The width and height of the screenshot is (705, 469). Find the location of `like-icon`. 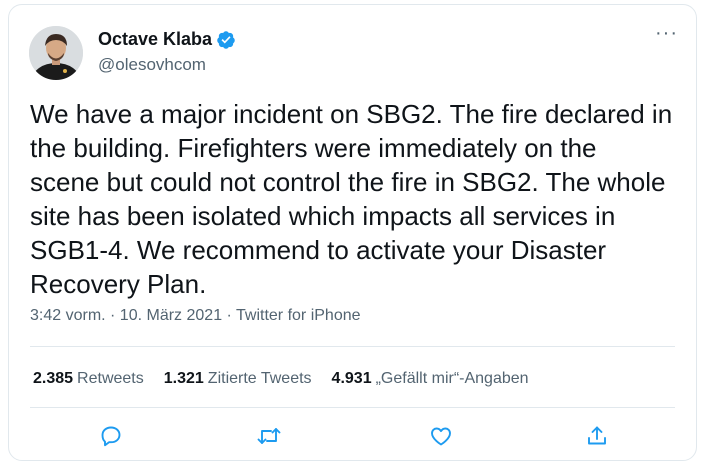

like-icon is located at coordinates (441, 436).